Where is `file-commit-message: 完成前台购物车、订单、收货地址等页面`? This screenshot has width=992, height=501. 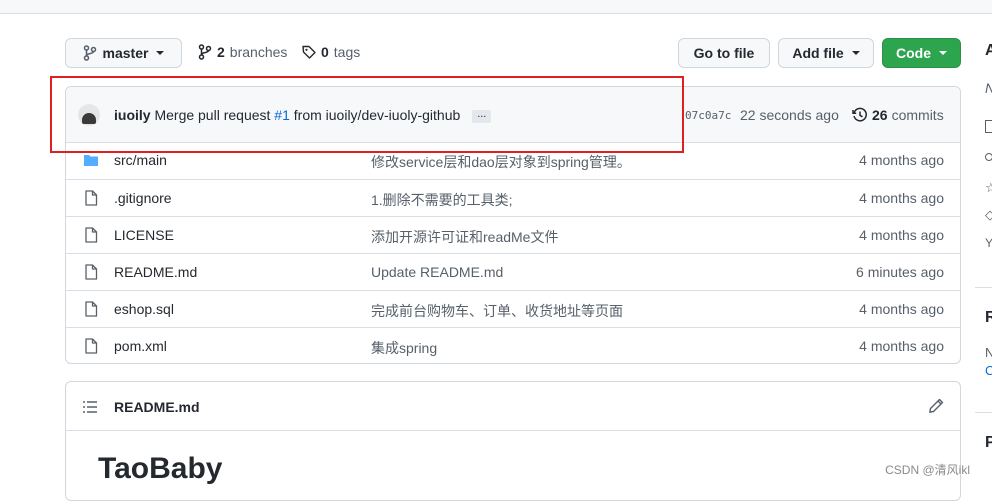 file-commit-message: 完成前台购物车、订单、收货地址等页面 is located at coordinates (497, 311).